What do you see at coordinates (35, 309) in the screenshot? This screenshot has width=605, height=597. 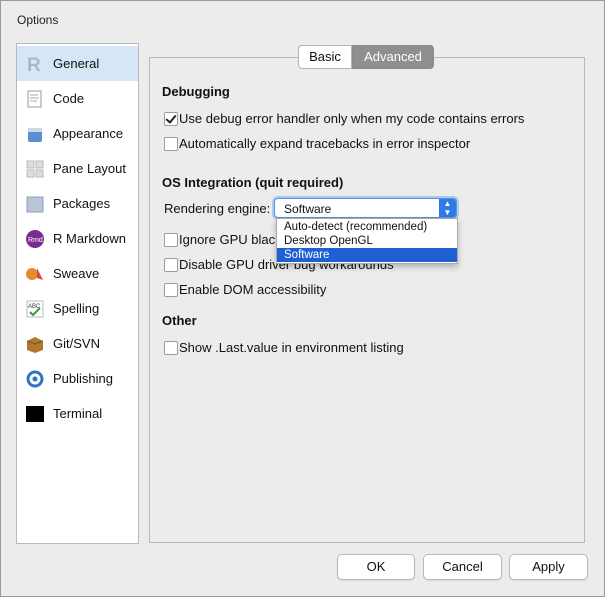 I see `spellcheck-icon: ABC` at bounding box center [35, 309].